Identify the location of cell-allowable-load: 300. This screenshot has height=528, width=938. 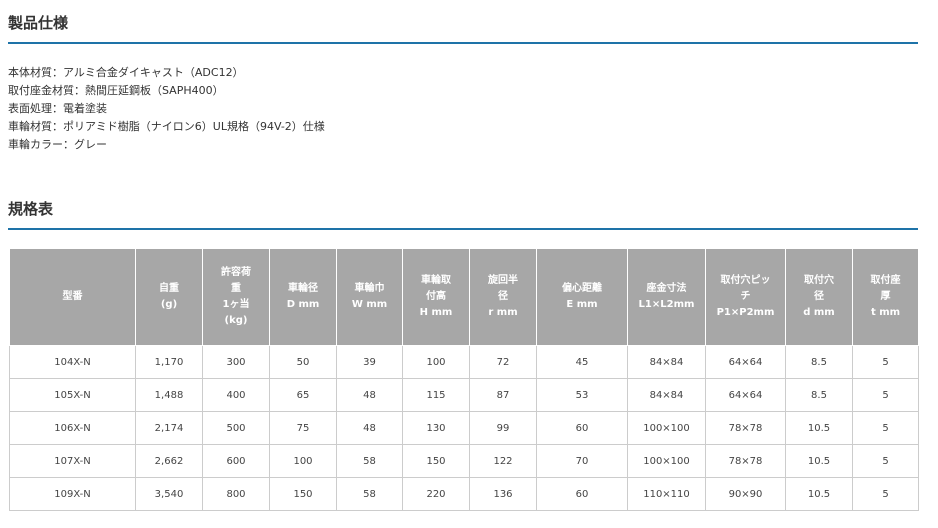
(236, 362).